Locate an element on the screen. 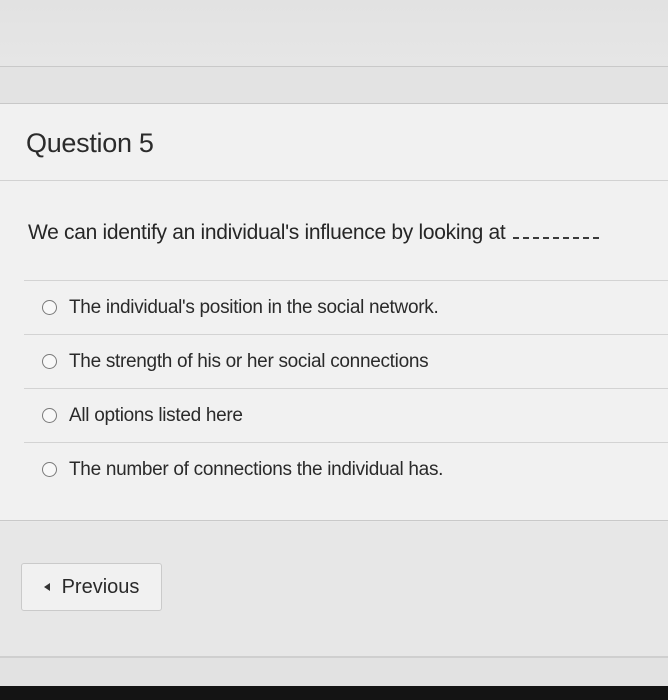 The image size is (668, 700). previous-button: Previous is located at coordinates (91, 587).